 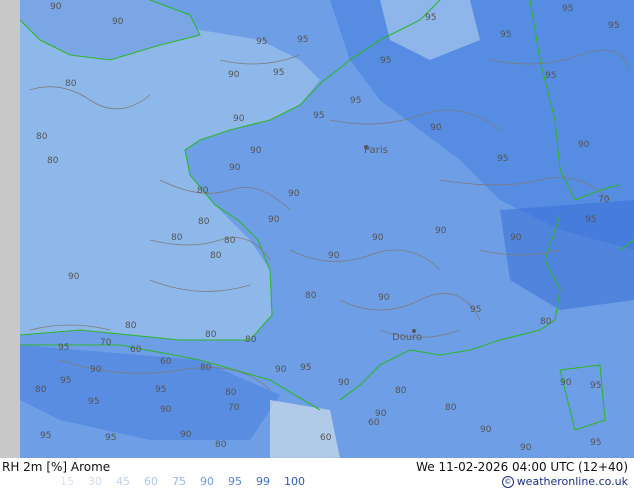 I want to click on copyright-icon: ©, so click(x=507, y=482).